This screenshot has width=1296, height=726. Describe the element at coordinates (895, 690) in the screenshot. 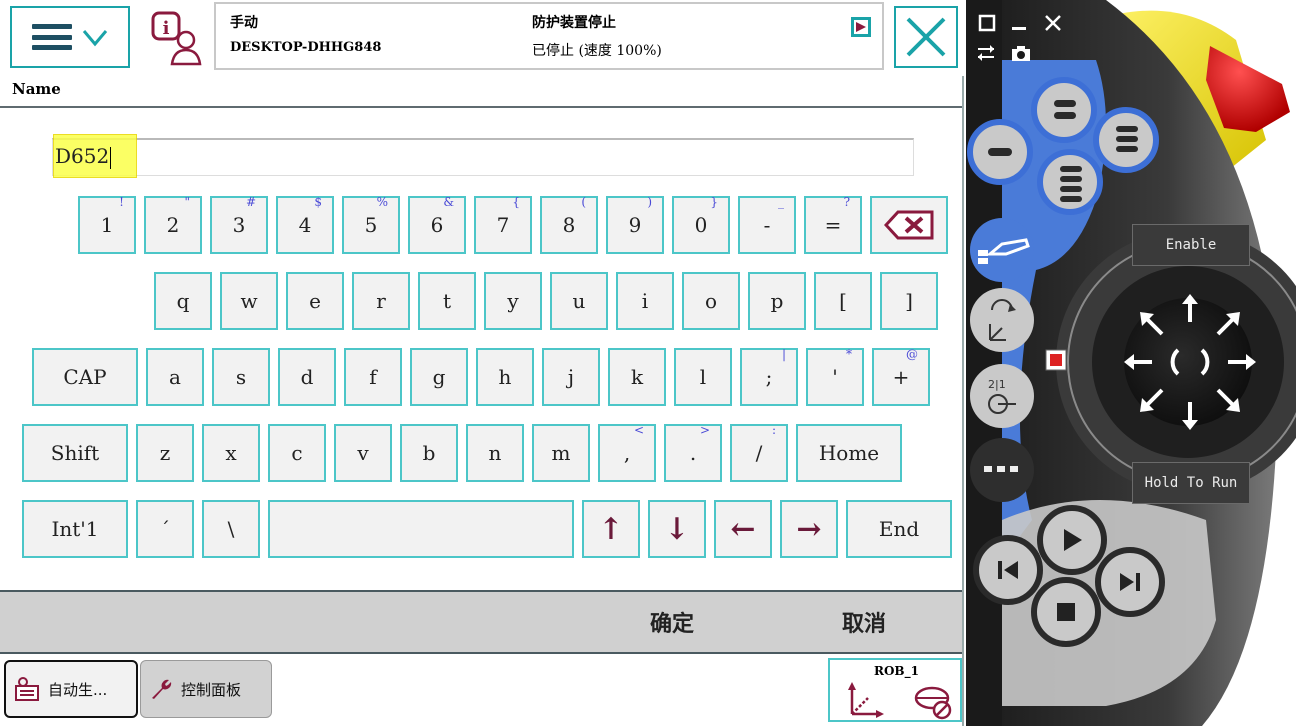

I see `quickset-robot-button: ROB_1` at that location.